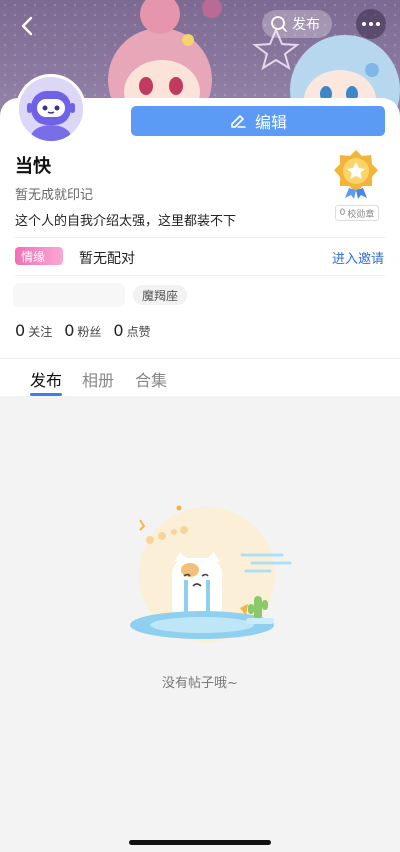 The image size is (400, 852). Describe the element at coordinates (33, 166) in the screenshot. I see `username: 当快` at that location.